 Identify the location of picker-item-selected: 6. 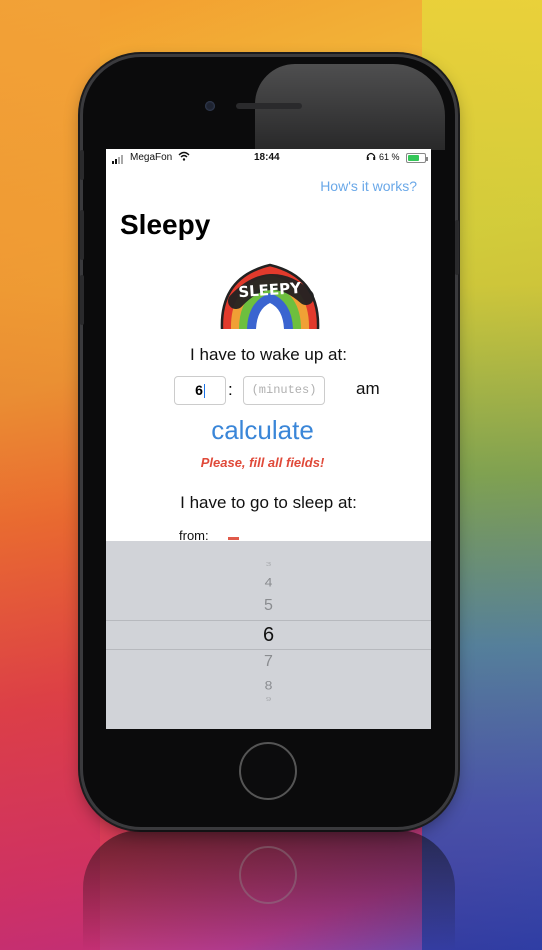
(268, 635).